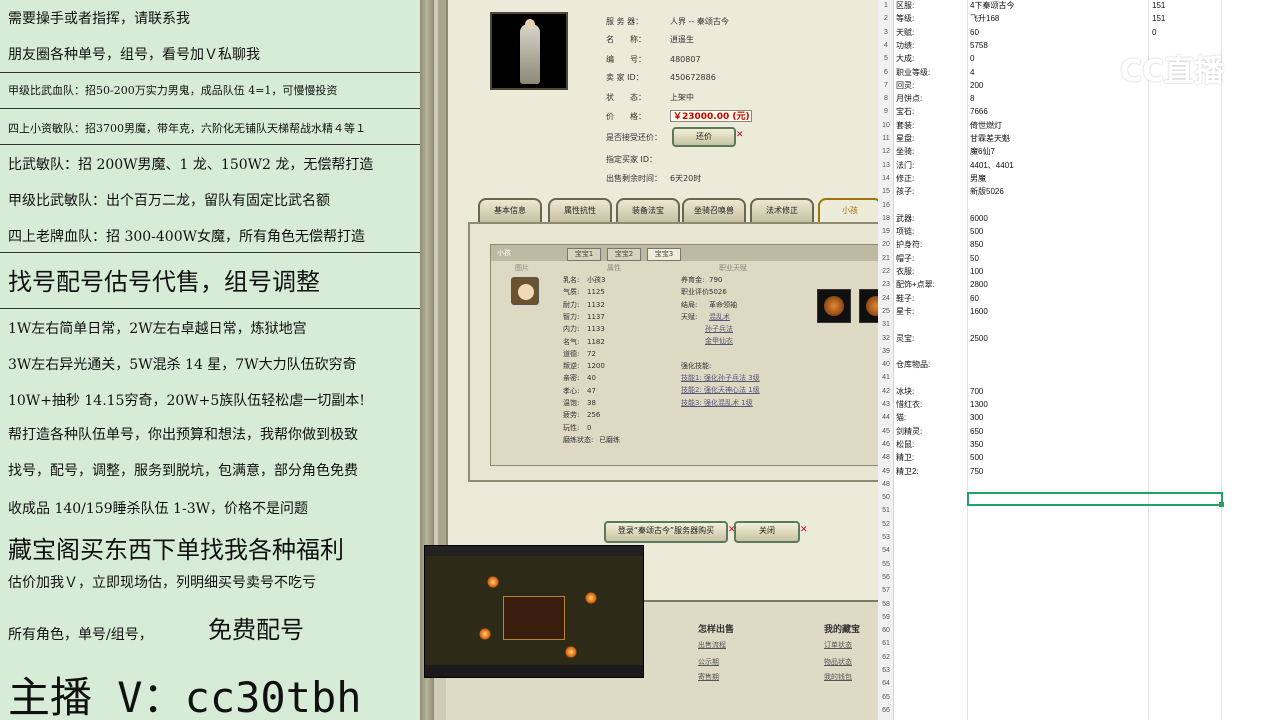 This screenshot has height=720, width=1280. What do you see at coordinates (838, 677) in the screenshot?
I see `link-my-wallet: 我的钱包` at bounding box center [838, 677].